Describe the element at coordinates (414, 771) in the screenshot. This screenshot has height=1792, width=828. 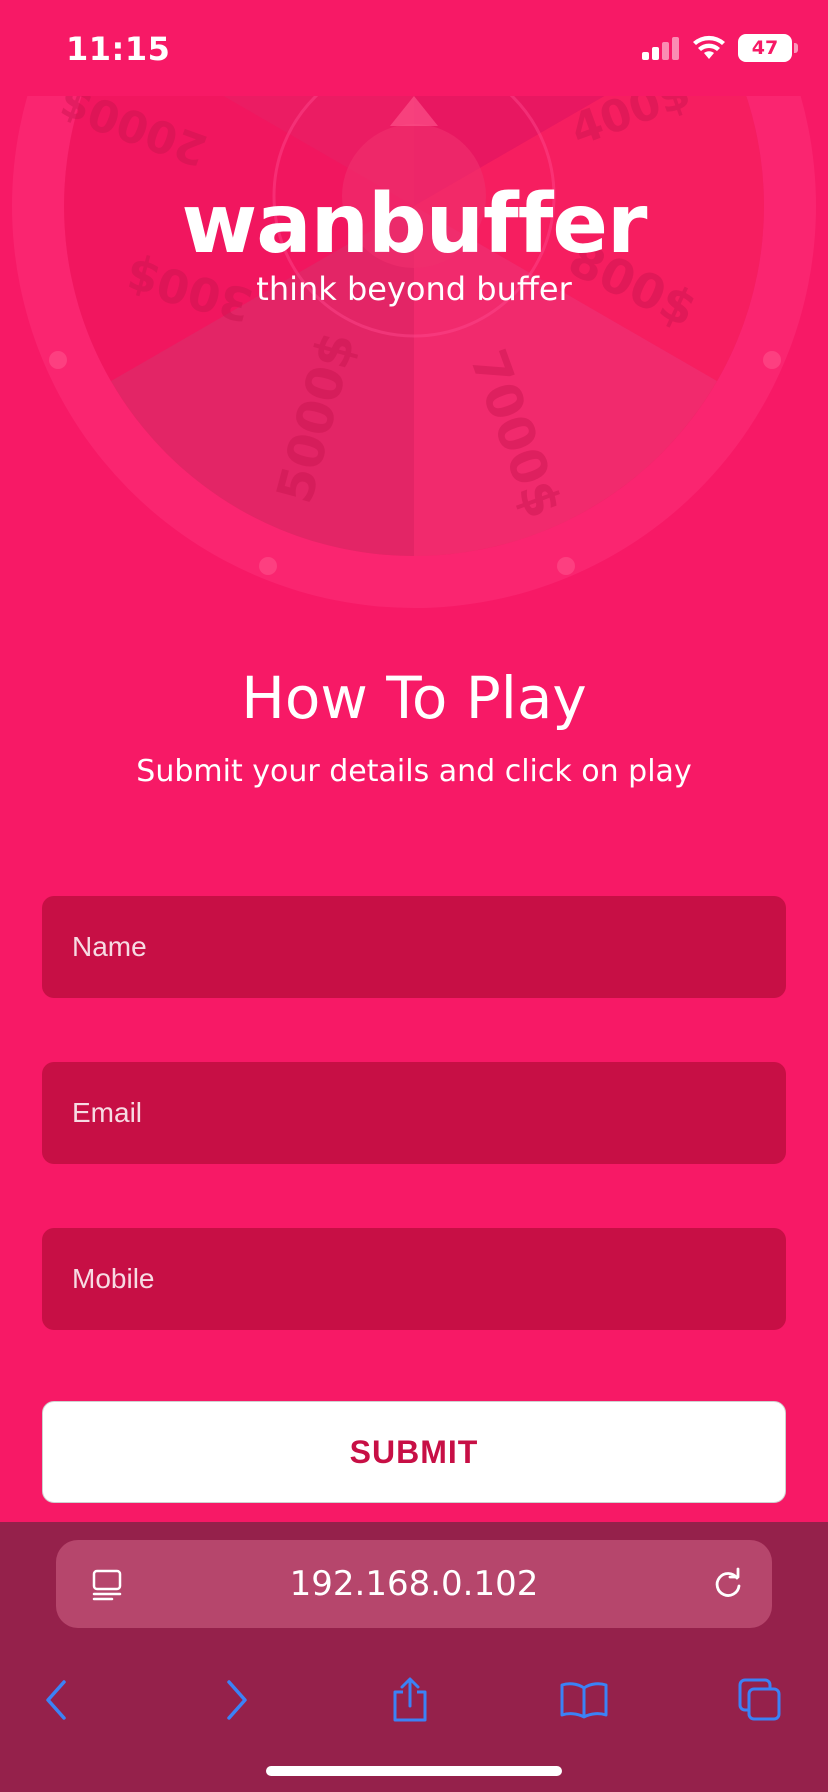
I see `how-to-play-subtitle: Submit your details and click on play` at that location.